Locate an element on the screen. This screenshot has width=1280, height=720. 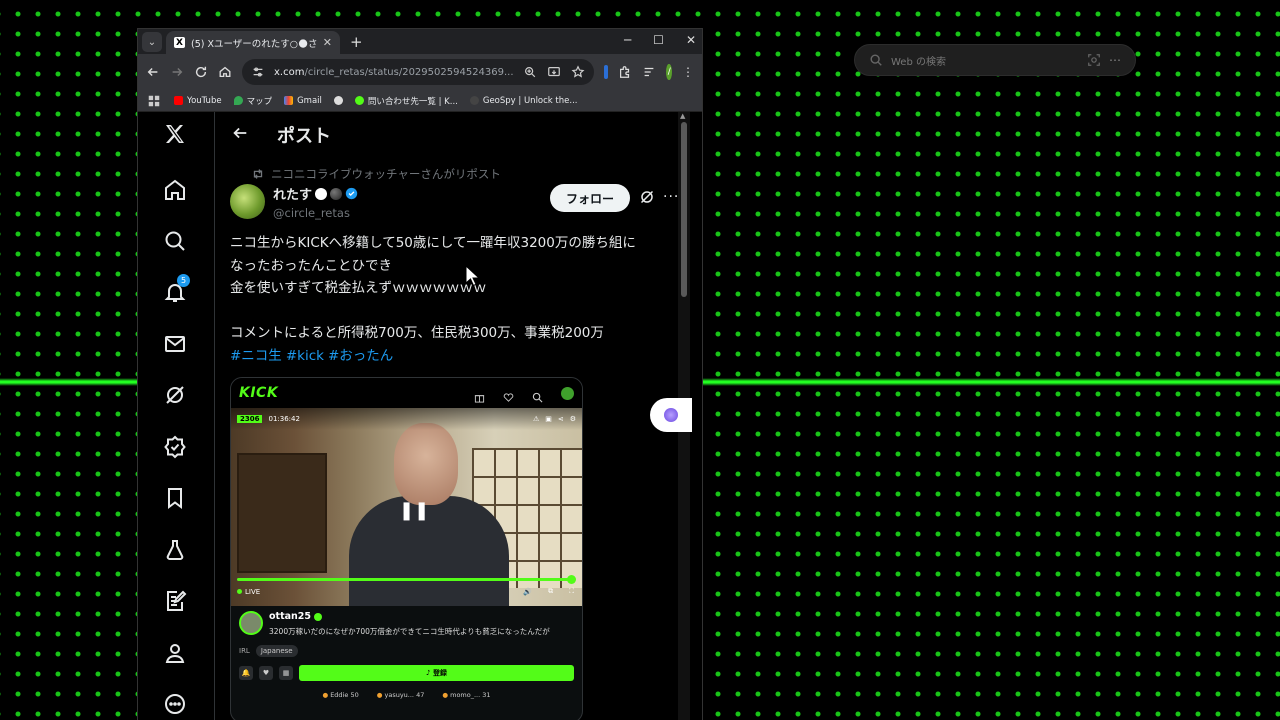
zoom-icon is located at coordinates (530, 72).